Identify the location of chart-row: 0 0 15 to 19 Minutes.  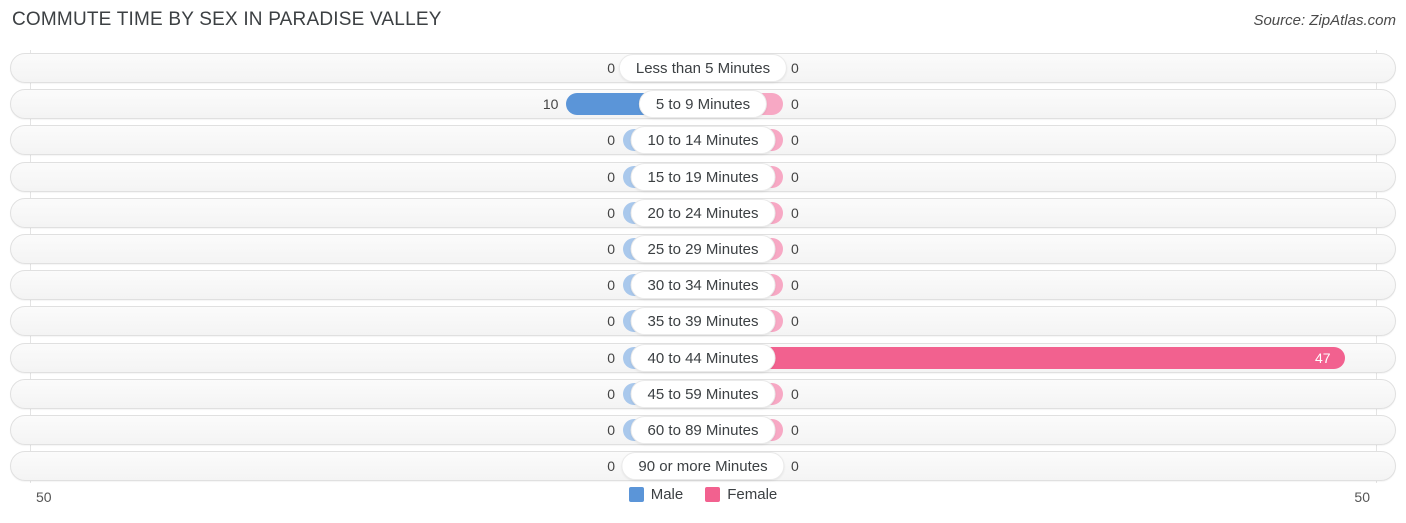
(703, 176).